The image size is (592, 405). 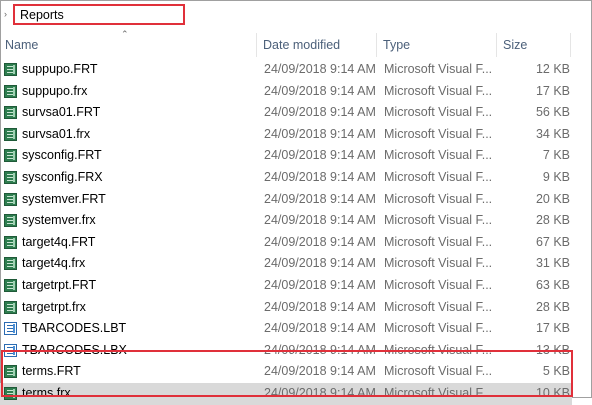 I want to click on highlight-annotation, so click(x=287, y=373).